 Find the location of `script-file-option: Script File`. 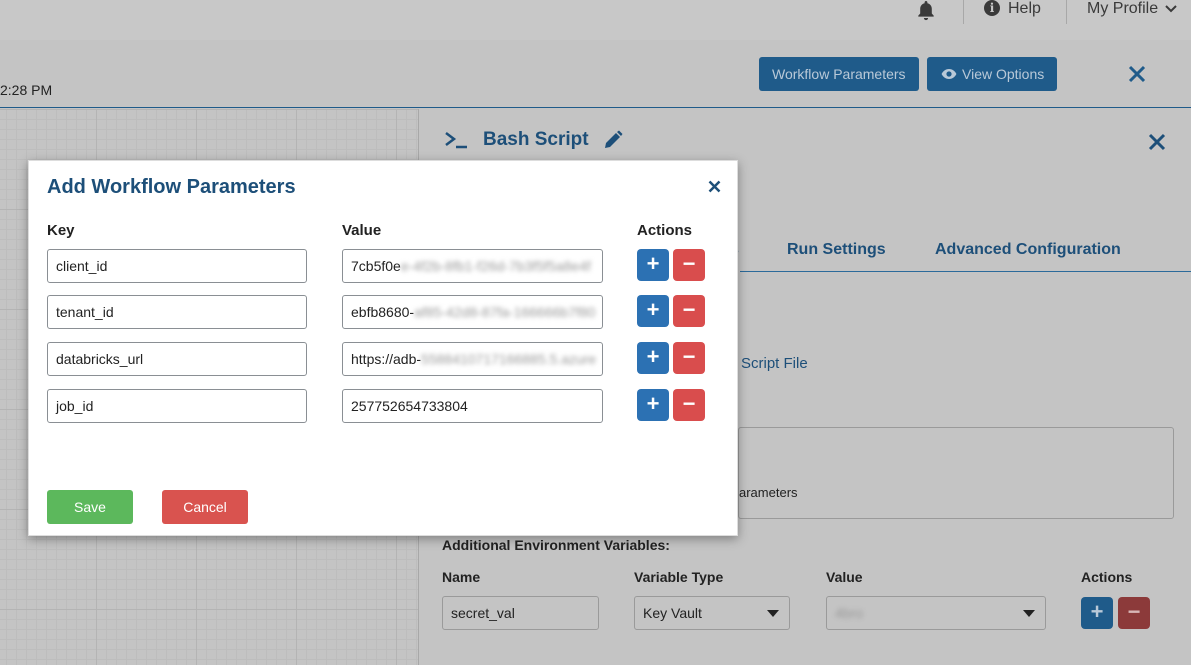

script-file-option: Script File is located at coordinates (774, 363).